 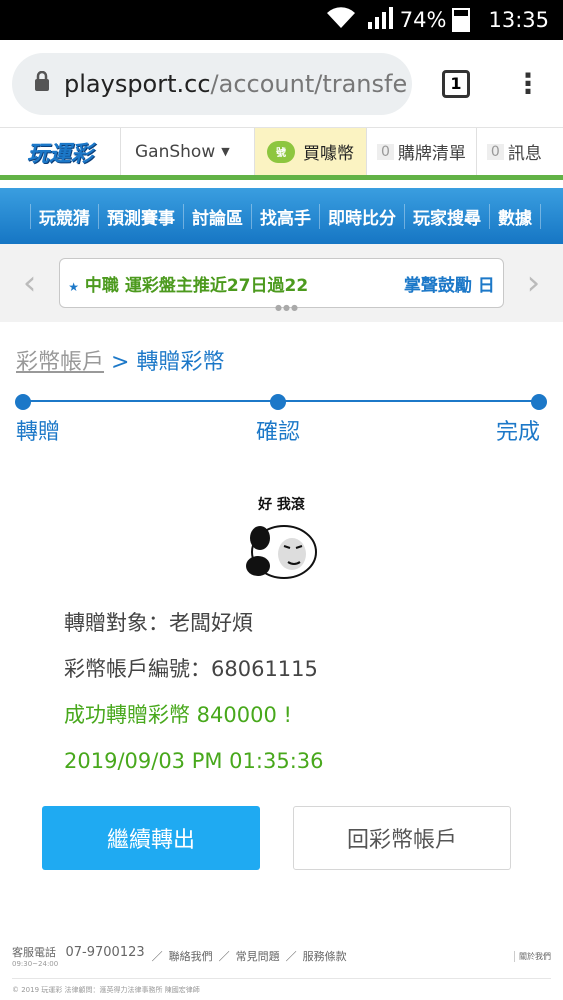 I want to click on chevron-left-icon: ‹, so click(x=29, y=283).